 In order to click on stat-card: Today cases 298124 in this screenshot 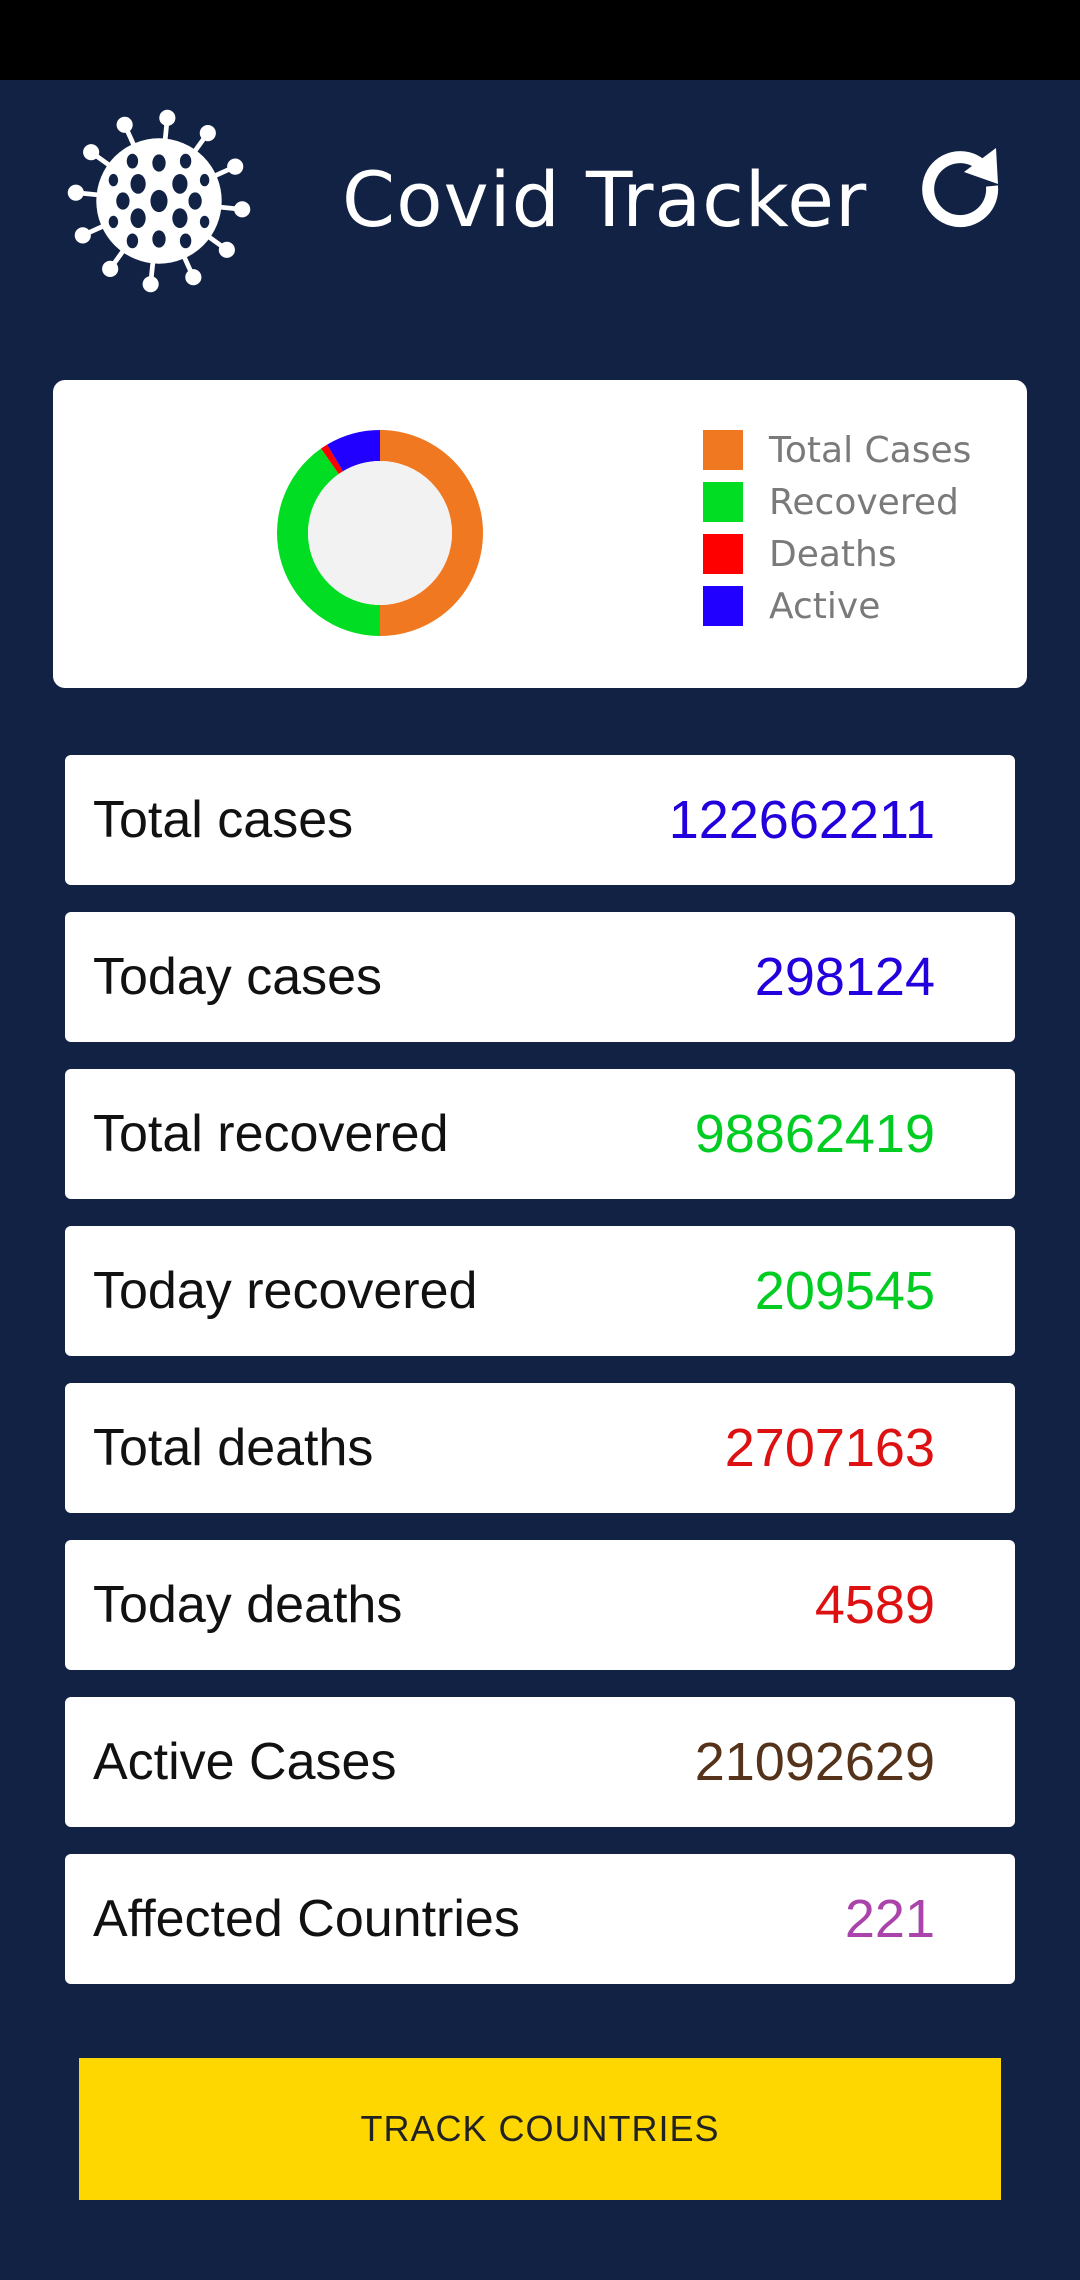, I will do `click(540, 977)`.